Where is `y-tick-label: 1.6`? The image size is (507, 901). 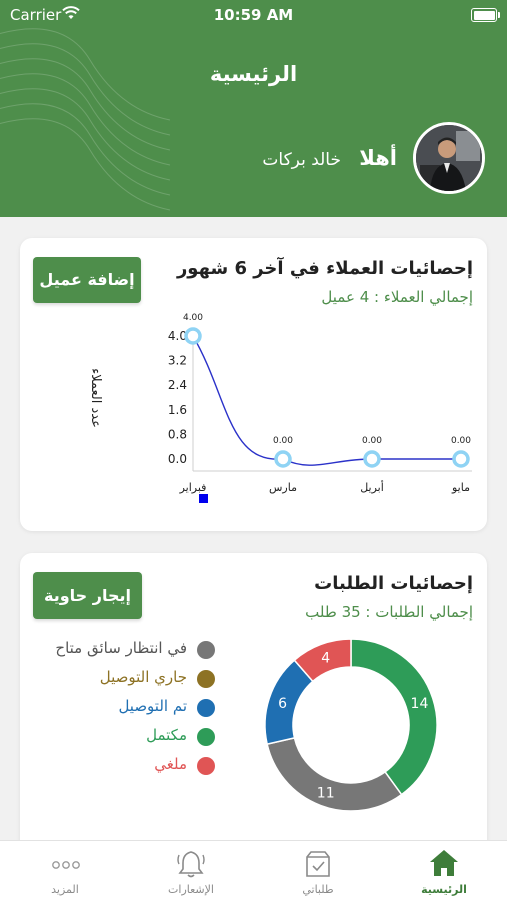 y-tick-label: 1.6 is located at coordinates (177, 410).